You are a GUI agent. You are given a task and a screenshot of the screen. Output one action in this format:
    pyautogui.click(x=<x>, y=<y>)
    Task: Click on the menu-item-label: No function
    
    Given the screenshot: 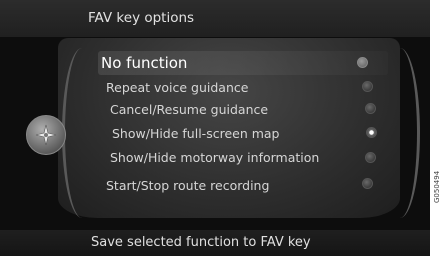 What is the action you would take?
    pyautogui.click(x=144, y=63)
    